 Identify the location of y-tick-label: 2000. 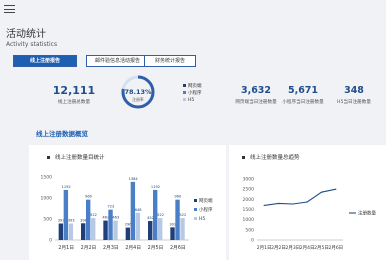
(249, 200).